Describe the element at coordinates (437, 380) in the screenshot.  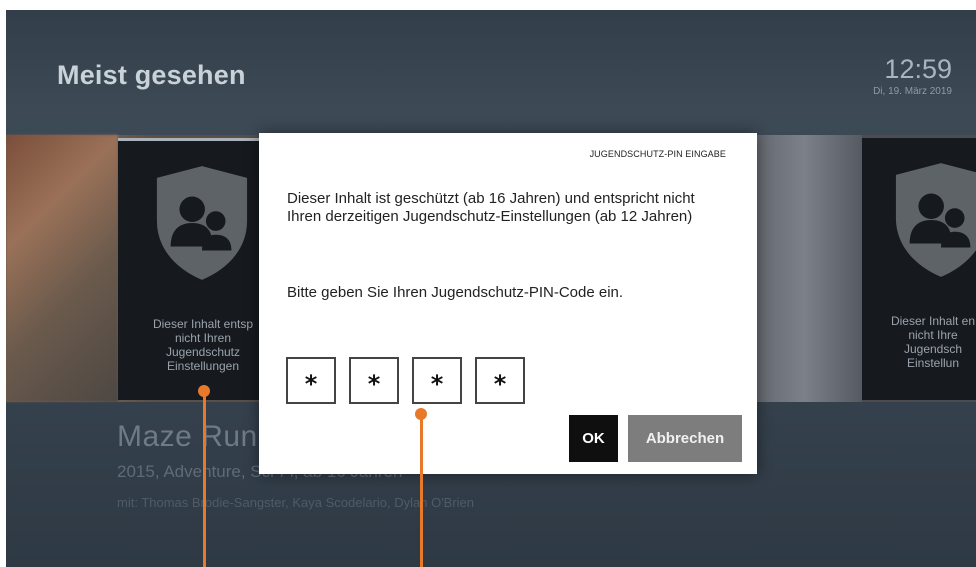
I see `pin-digit-3: *` at that location.